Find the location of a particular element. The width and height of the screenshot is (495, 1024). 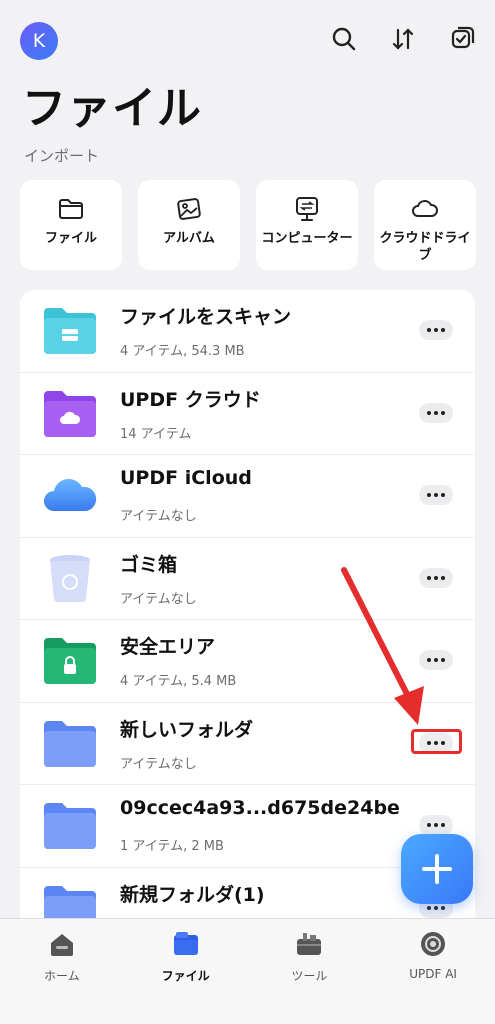

avatar: K is located at coordinates (39, 41).